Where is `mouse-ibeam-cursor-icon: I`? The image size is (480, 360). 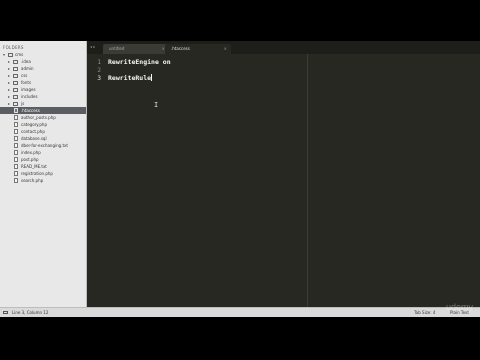 mouse-ibeam-cursor-icon: I is located at coordinates (156, 105).